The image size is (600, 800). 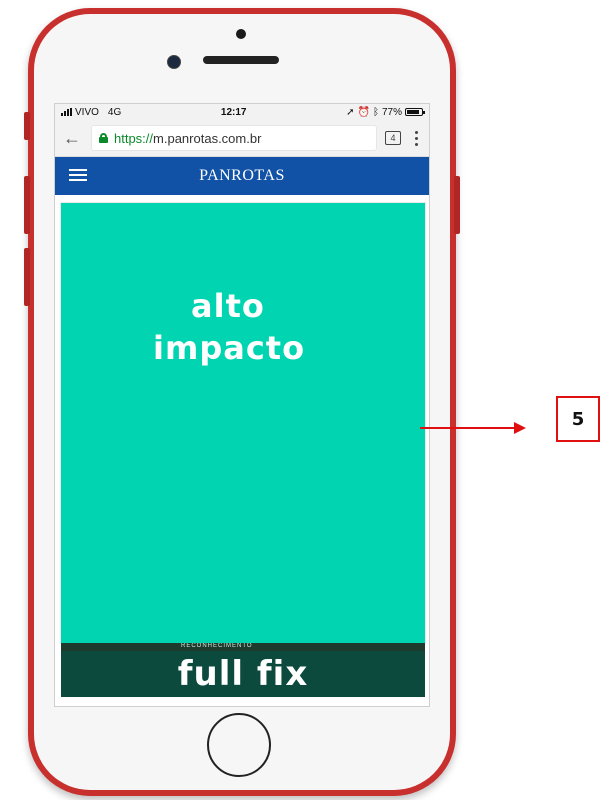 I want to click on tabs-switcher-button: 4, so click(x=393, y=138).